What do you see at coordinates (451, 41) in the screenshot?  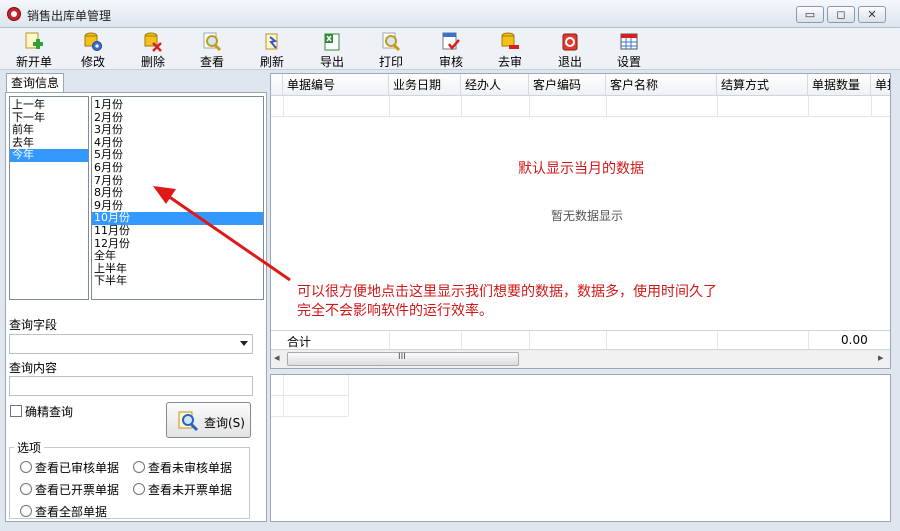 I see `approve-icon` at bounding box center [451, 41].